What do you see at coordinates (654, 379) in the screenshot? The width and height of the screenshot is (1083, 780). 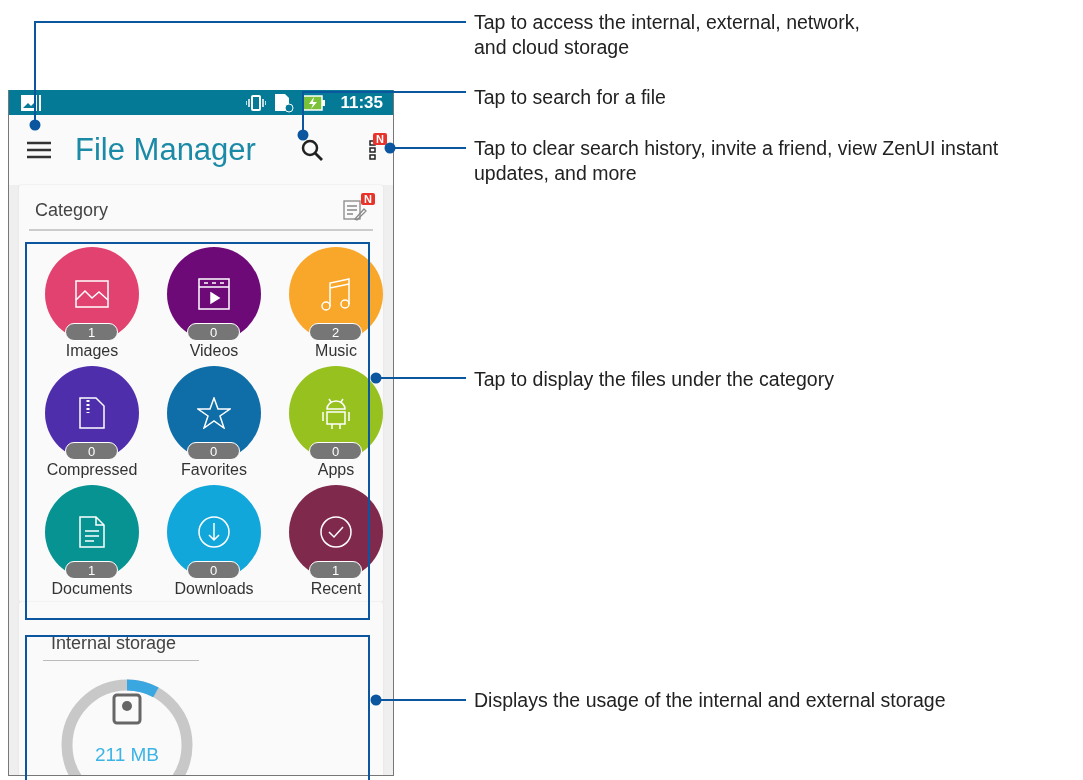 I see `callout-text: Tap to display the files under the category` at bounding box center [654, 379].